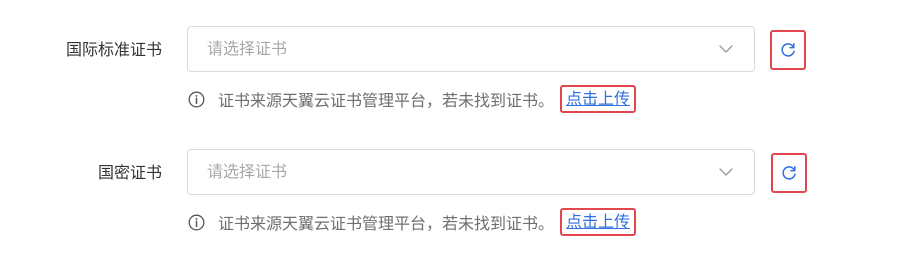 The height and width of the screenshot is (267, 914). Describe the element at coordinates (129, 172) in the screenshot. I see `field-label-sm-cert: 国密证书` at that location.